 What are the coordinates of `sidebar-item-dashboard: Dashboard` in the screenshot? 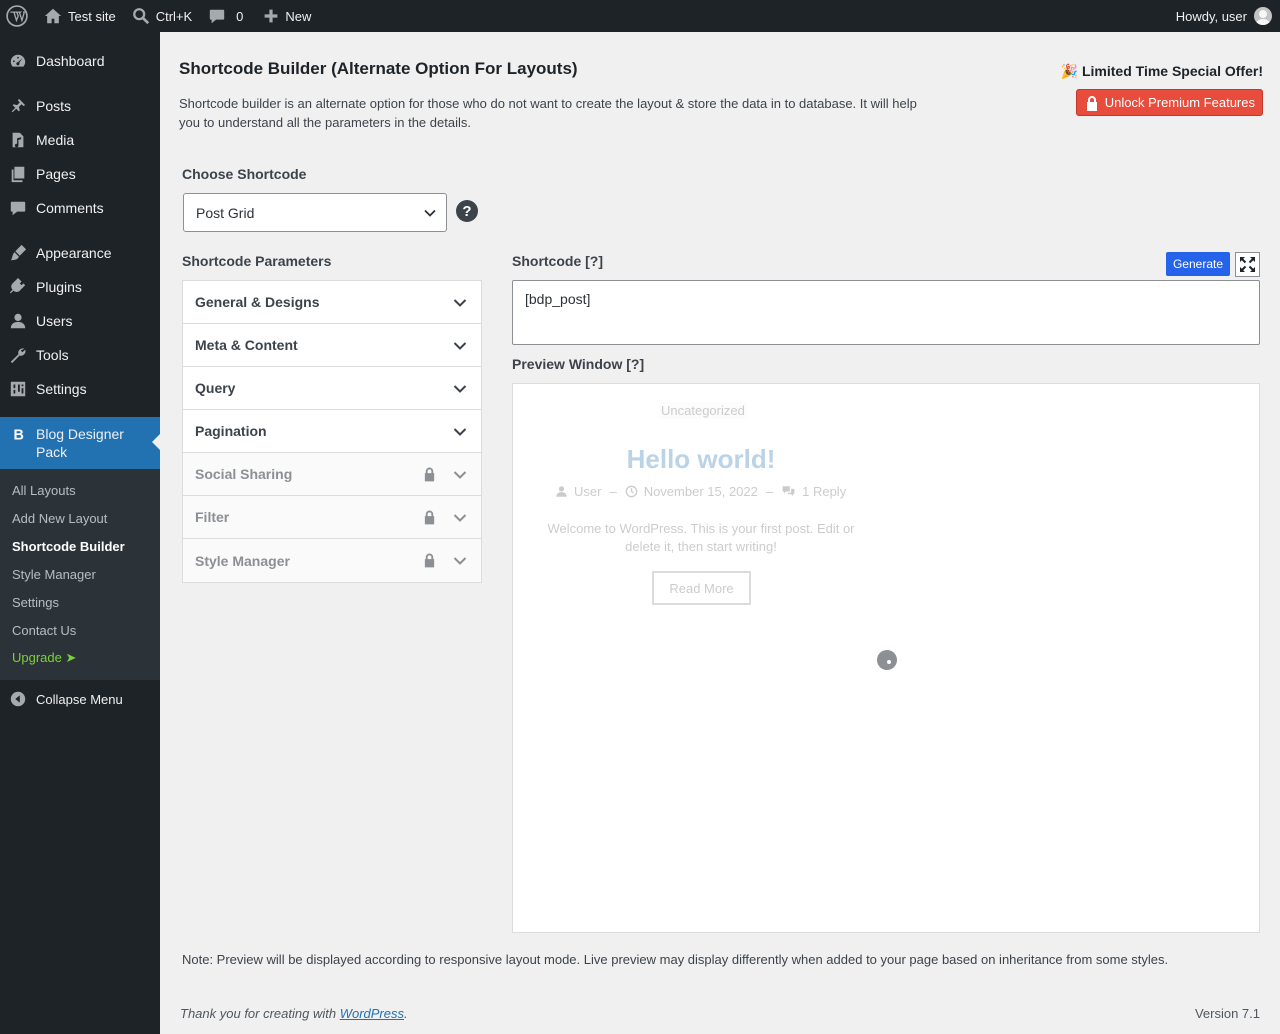 It's located at (80, 61).